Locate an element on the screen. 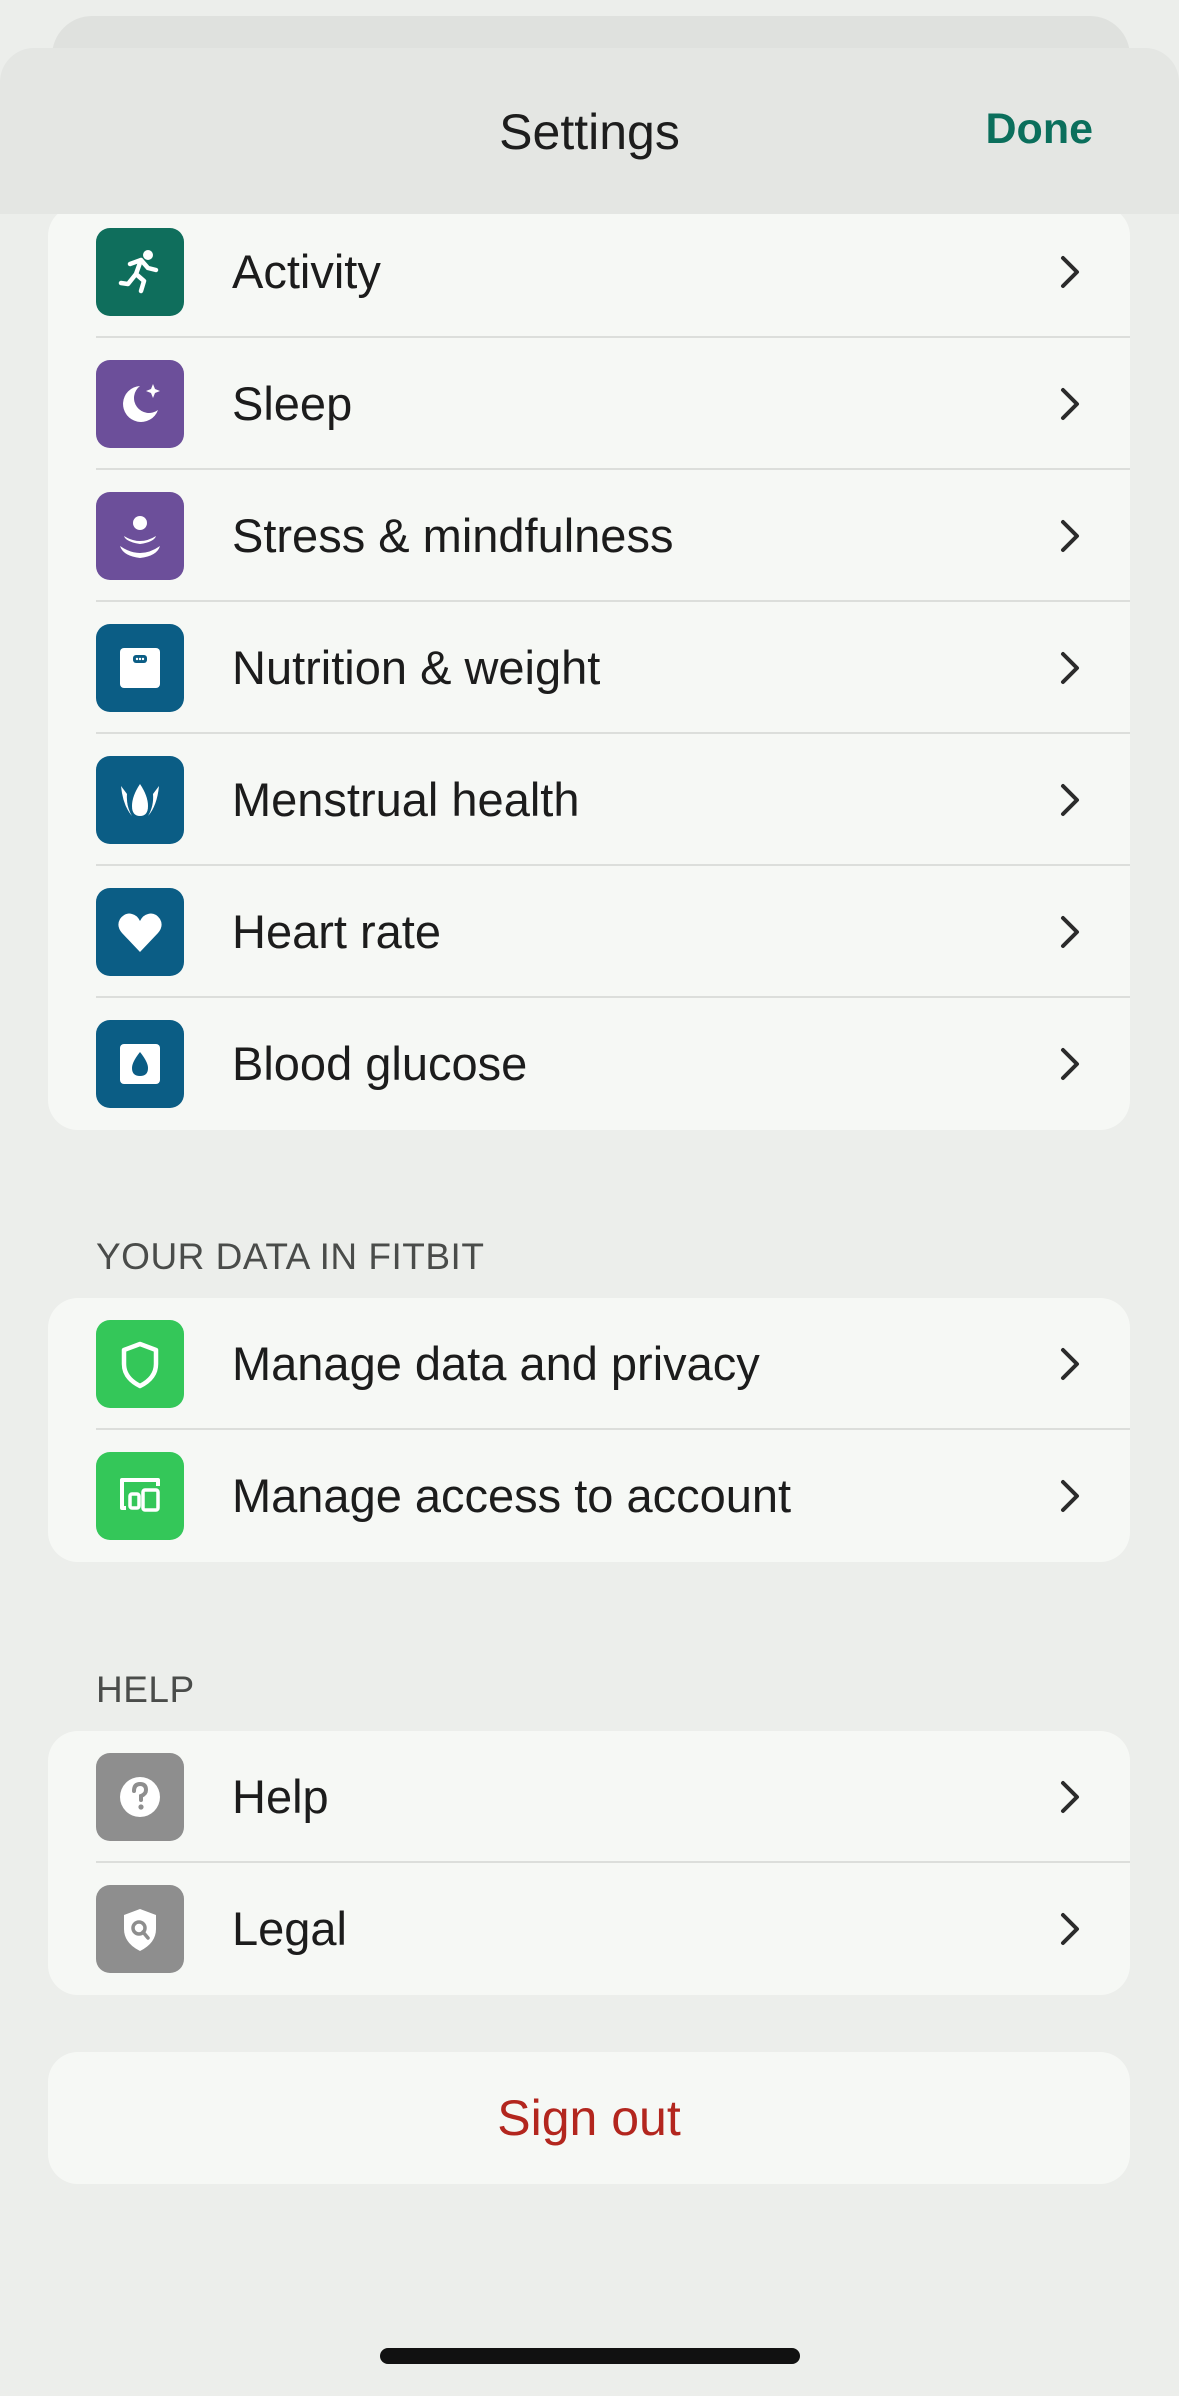 The width and height of the screenshot is (1179, 2396). settings-item-label: Heart rate is located at coordinates (336, 931).